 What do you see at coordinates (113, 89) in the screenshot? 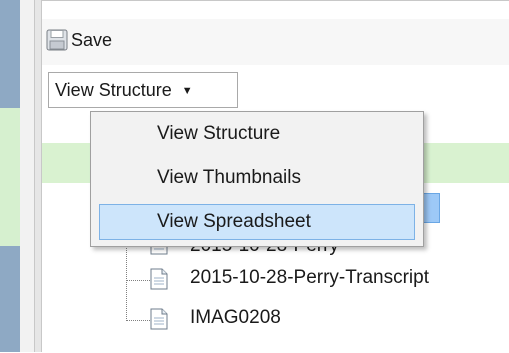
I see `view-mode-dropdown-label: View Structure` at bounding box center [113, 89].